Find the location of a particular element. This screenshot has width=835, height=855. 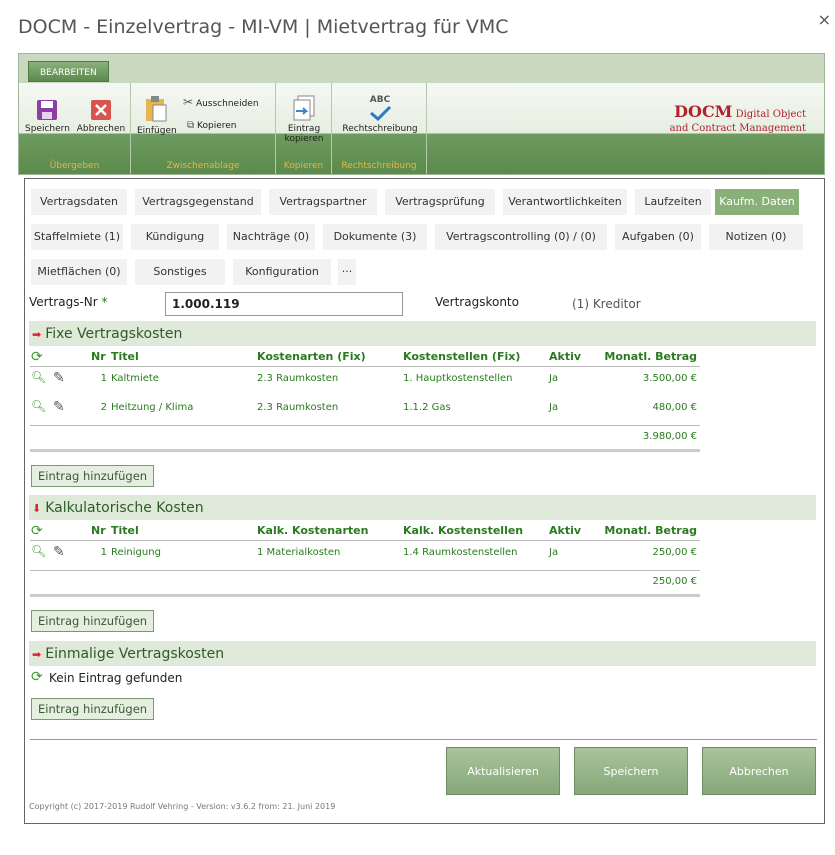

tab-vertragsprüfung: Vertragsprüfung is located at coordinates (440, 202).